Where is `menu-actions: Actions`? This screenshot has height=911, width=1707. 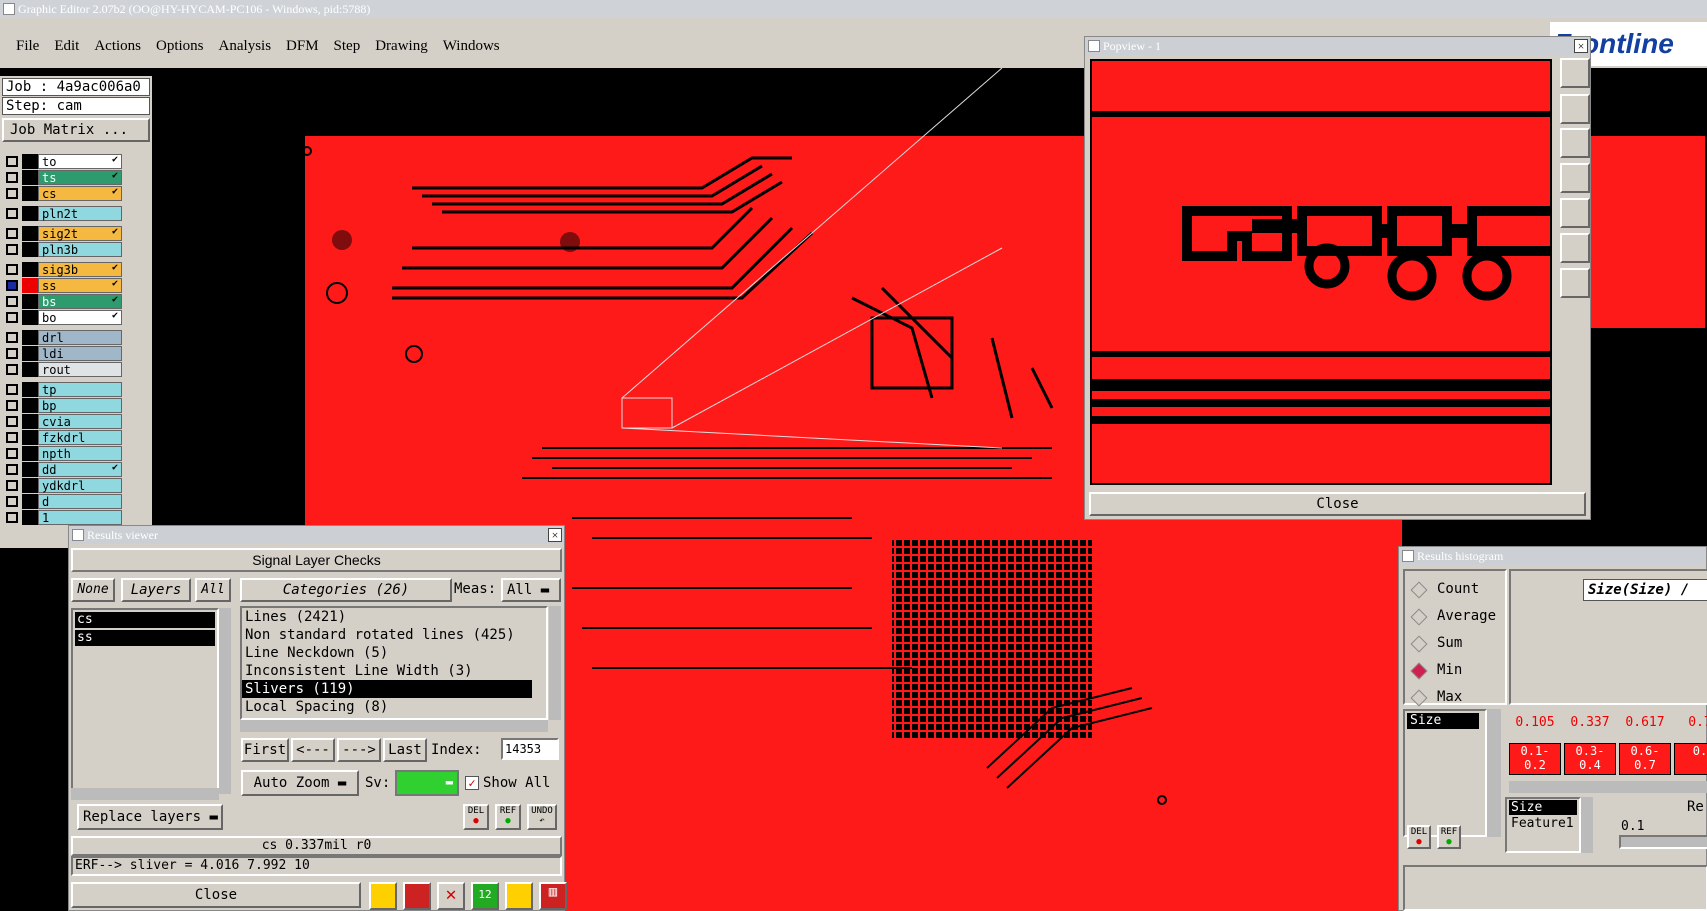 menu-actions: Actions is located at coordinates (117, 46).